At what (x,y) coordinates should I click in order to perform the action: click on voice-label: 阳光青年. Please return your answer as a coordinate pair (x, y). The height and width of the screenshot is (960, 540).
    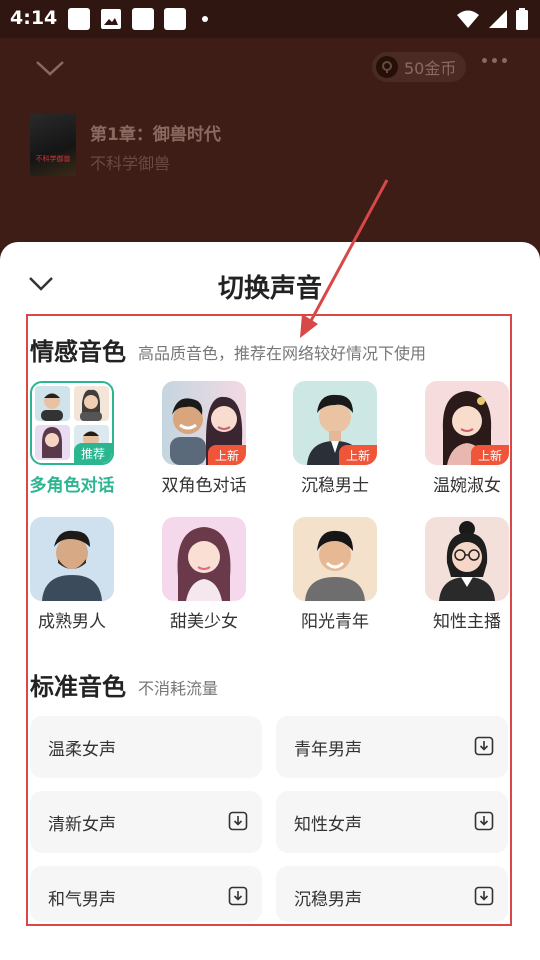
    Looking at the image, I should click on (335, 622).